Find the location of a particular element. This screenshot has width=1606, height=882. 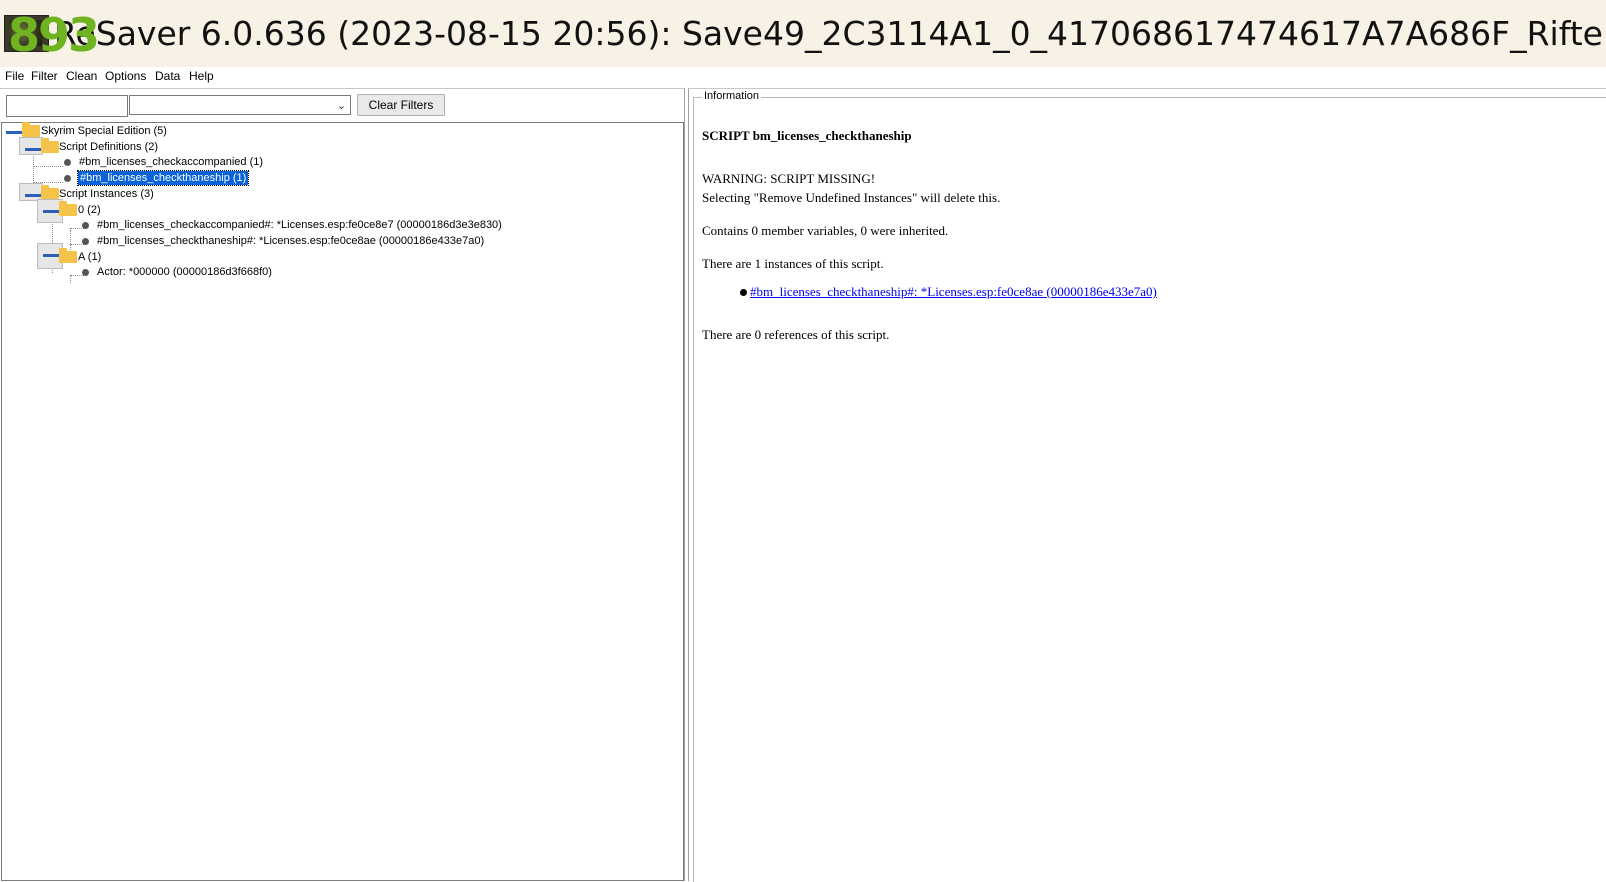

tree-actor-item: Actor: *000000 (00000186d3f668f0) is located at coordinates (184, 272).